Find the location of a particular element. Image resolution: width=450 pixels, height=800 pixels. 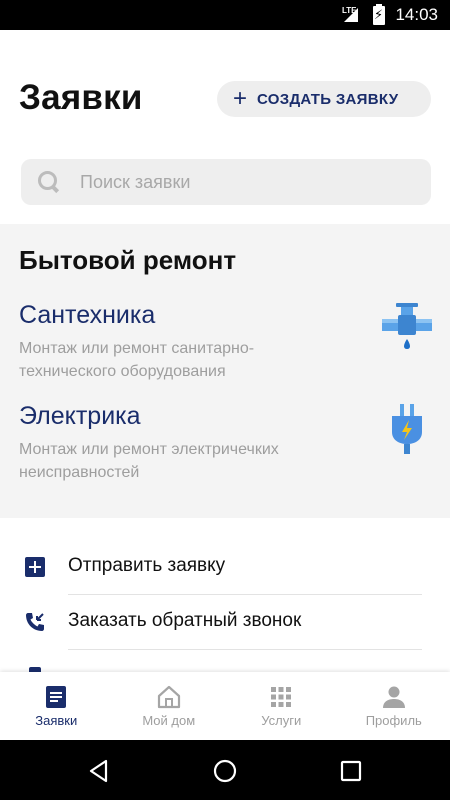

system-navigation-bar is located at coordinates (225, 770).